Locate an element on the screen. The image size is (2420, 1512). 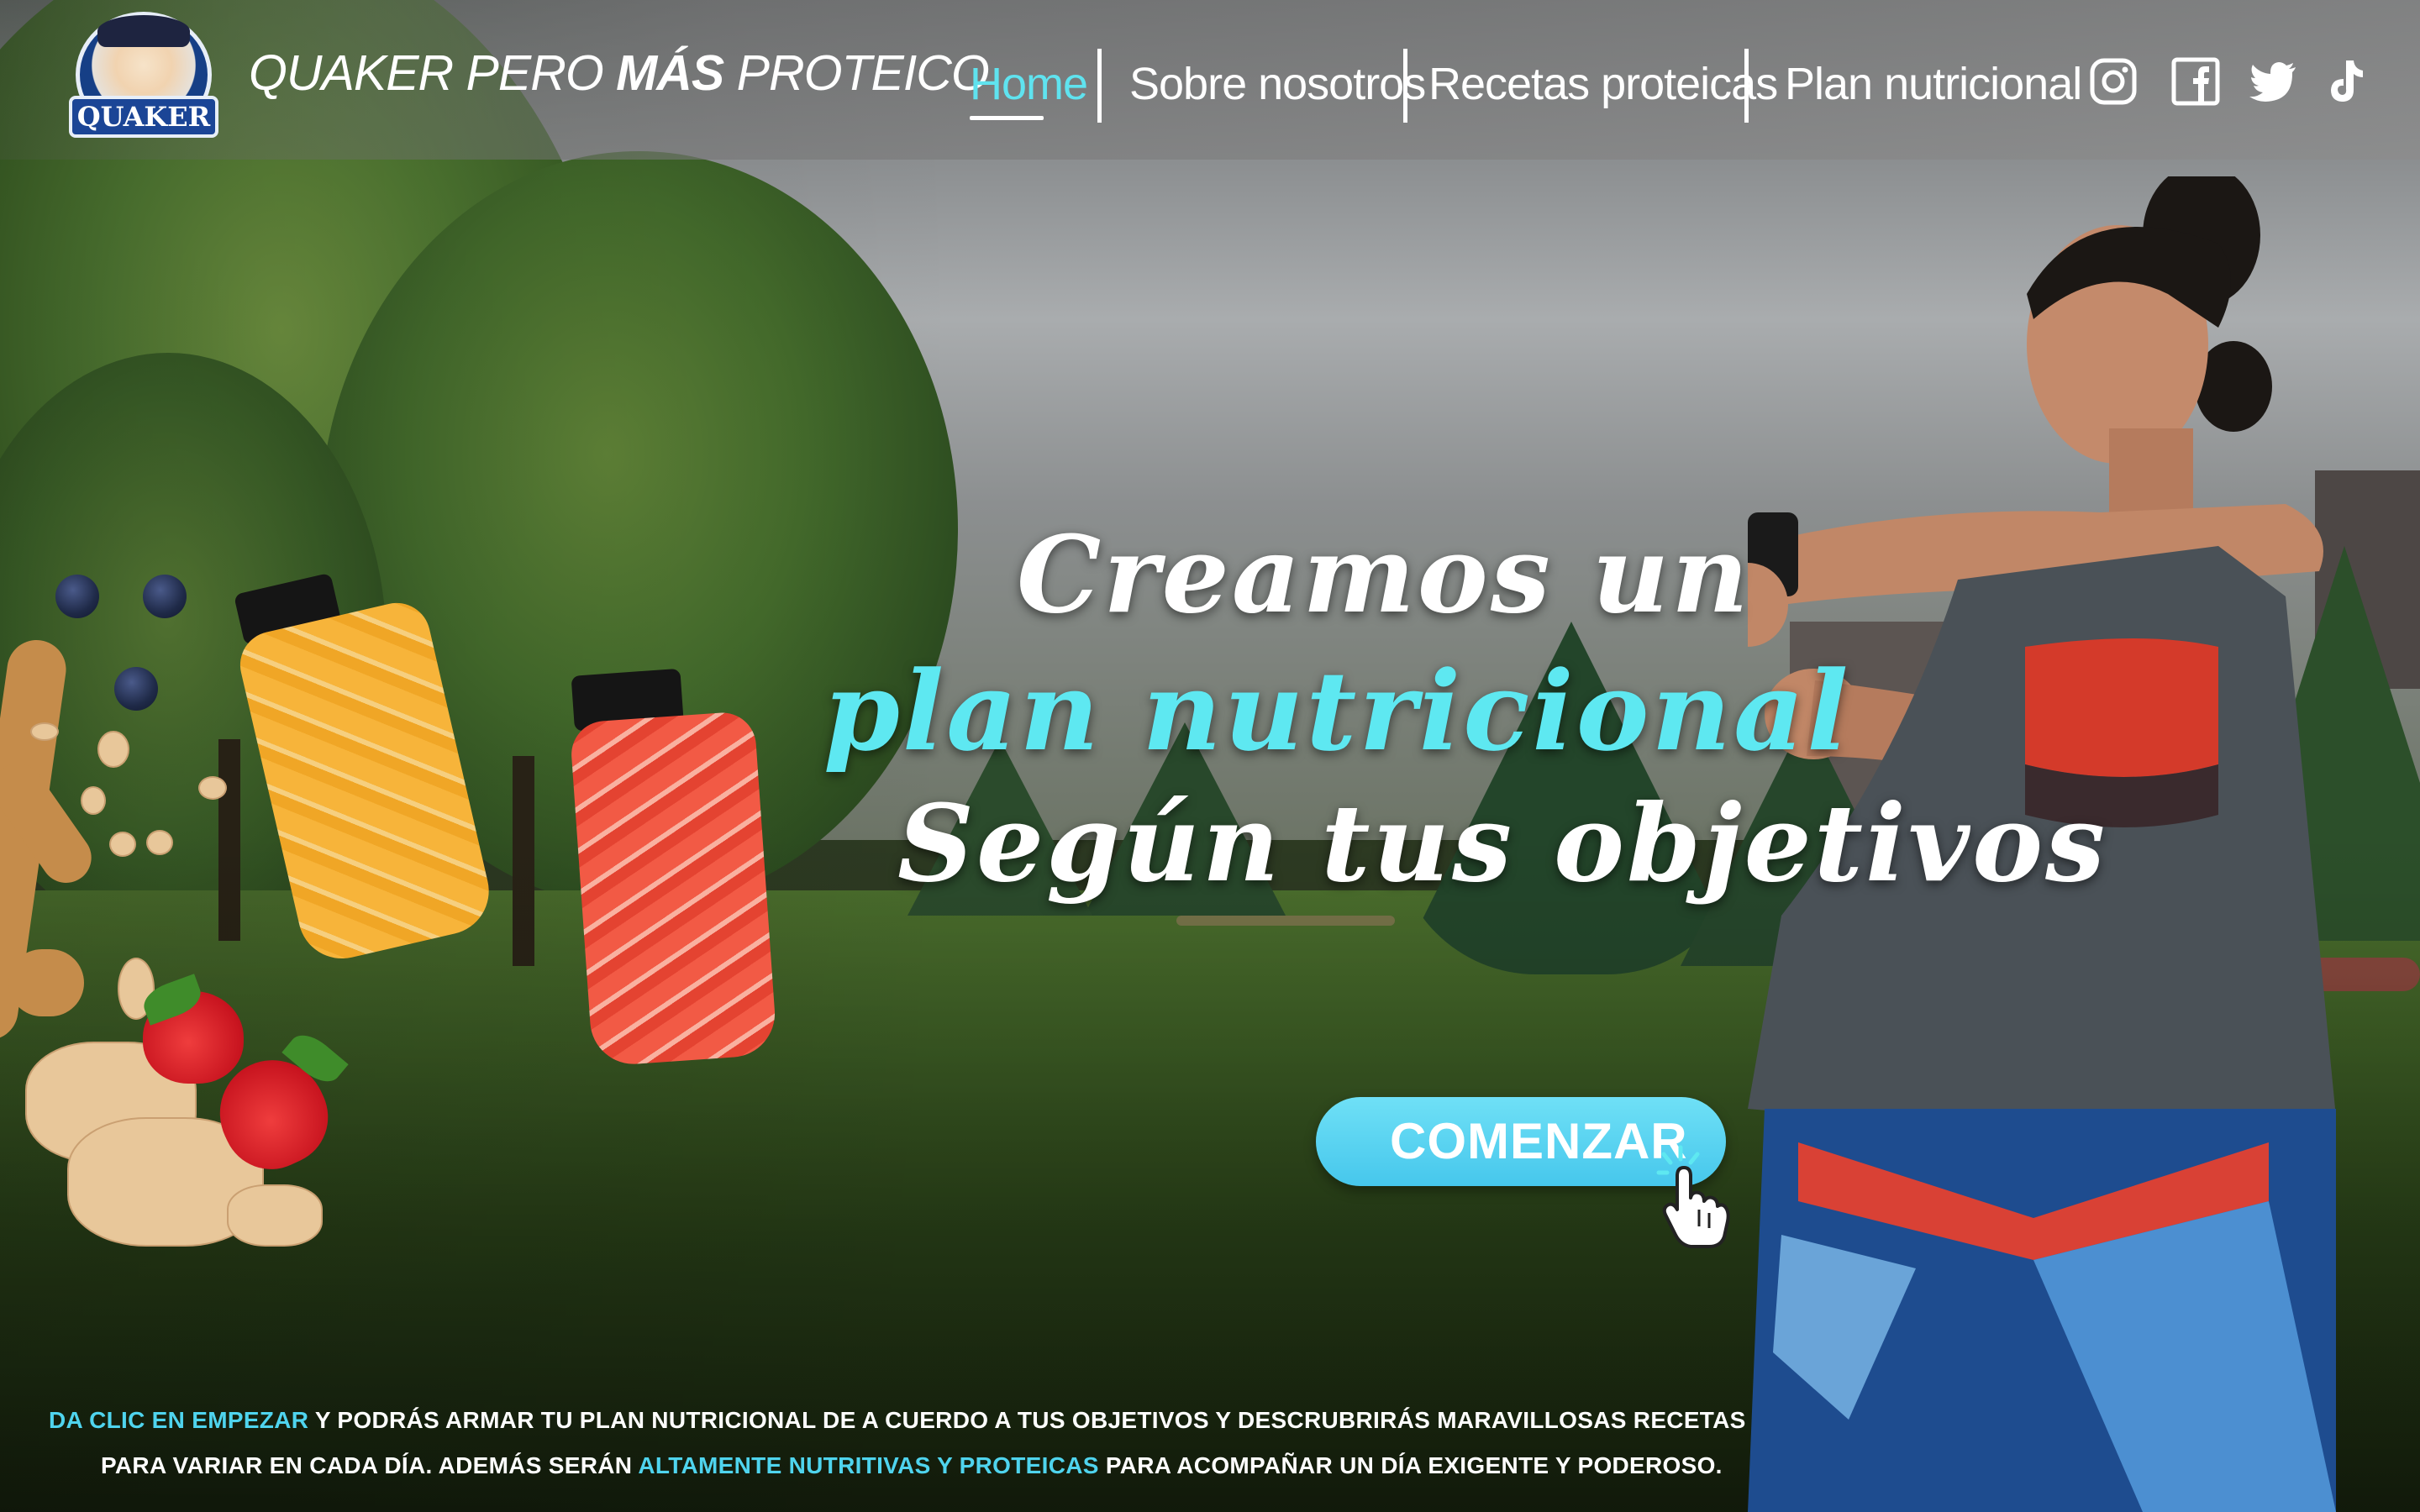
description-highlight: ALTAMENTE NUTRITIVAS Y PROTEICAS is located at coordinates (869, 1465).